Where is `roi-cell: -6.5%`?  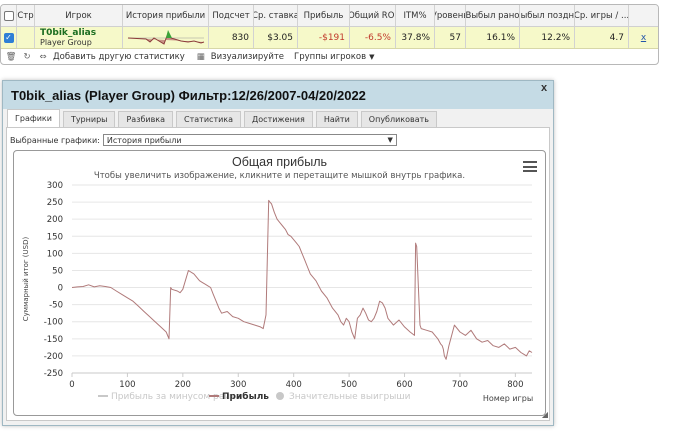 roi-cell: -6.5% is located at coordinates (373, 37).